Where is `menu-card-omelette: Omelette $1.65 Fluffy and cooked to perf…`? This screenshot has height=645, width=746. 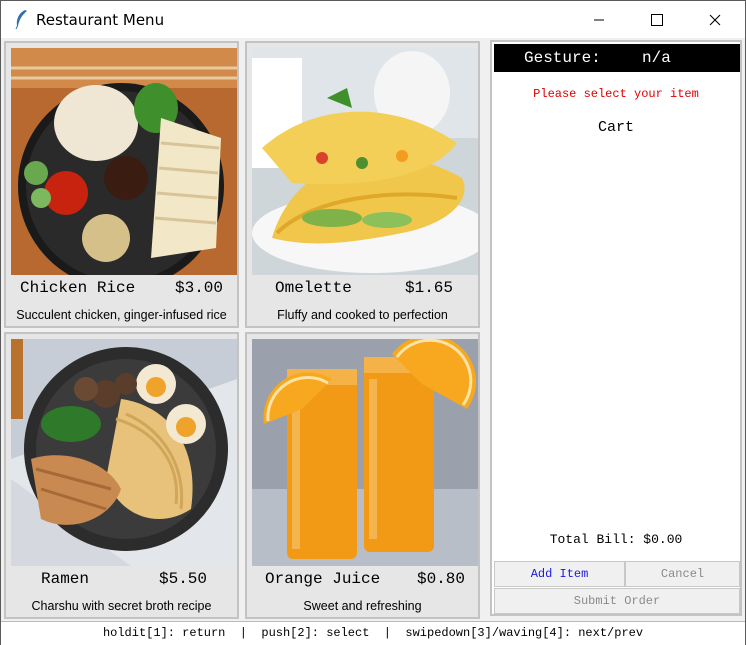 menu-card-omelette: Omelette $1.65 Fluffy and cooked to perf… is located at coordinates (362, 184).